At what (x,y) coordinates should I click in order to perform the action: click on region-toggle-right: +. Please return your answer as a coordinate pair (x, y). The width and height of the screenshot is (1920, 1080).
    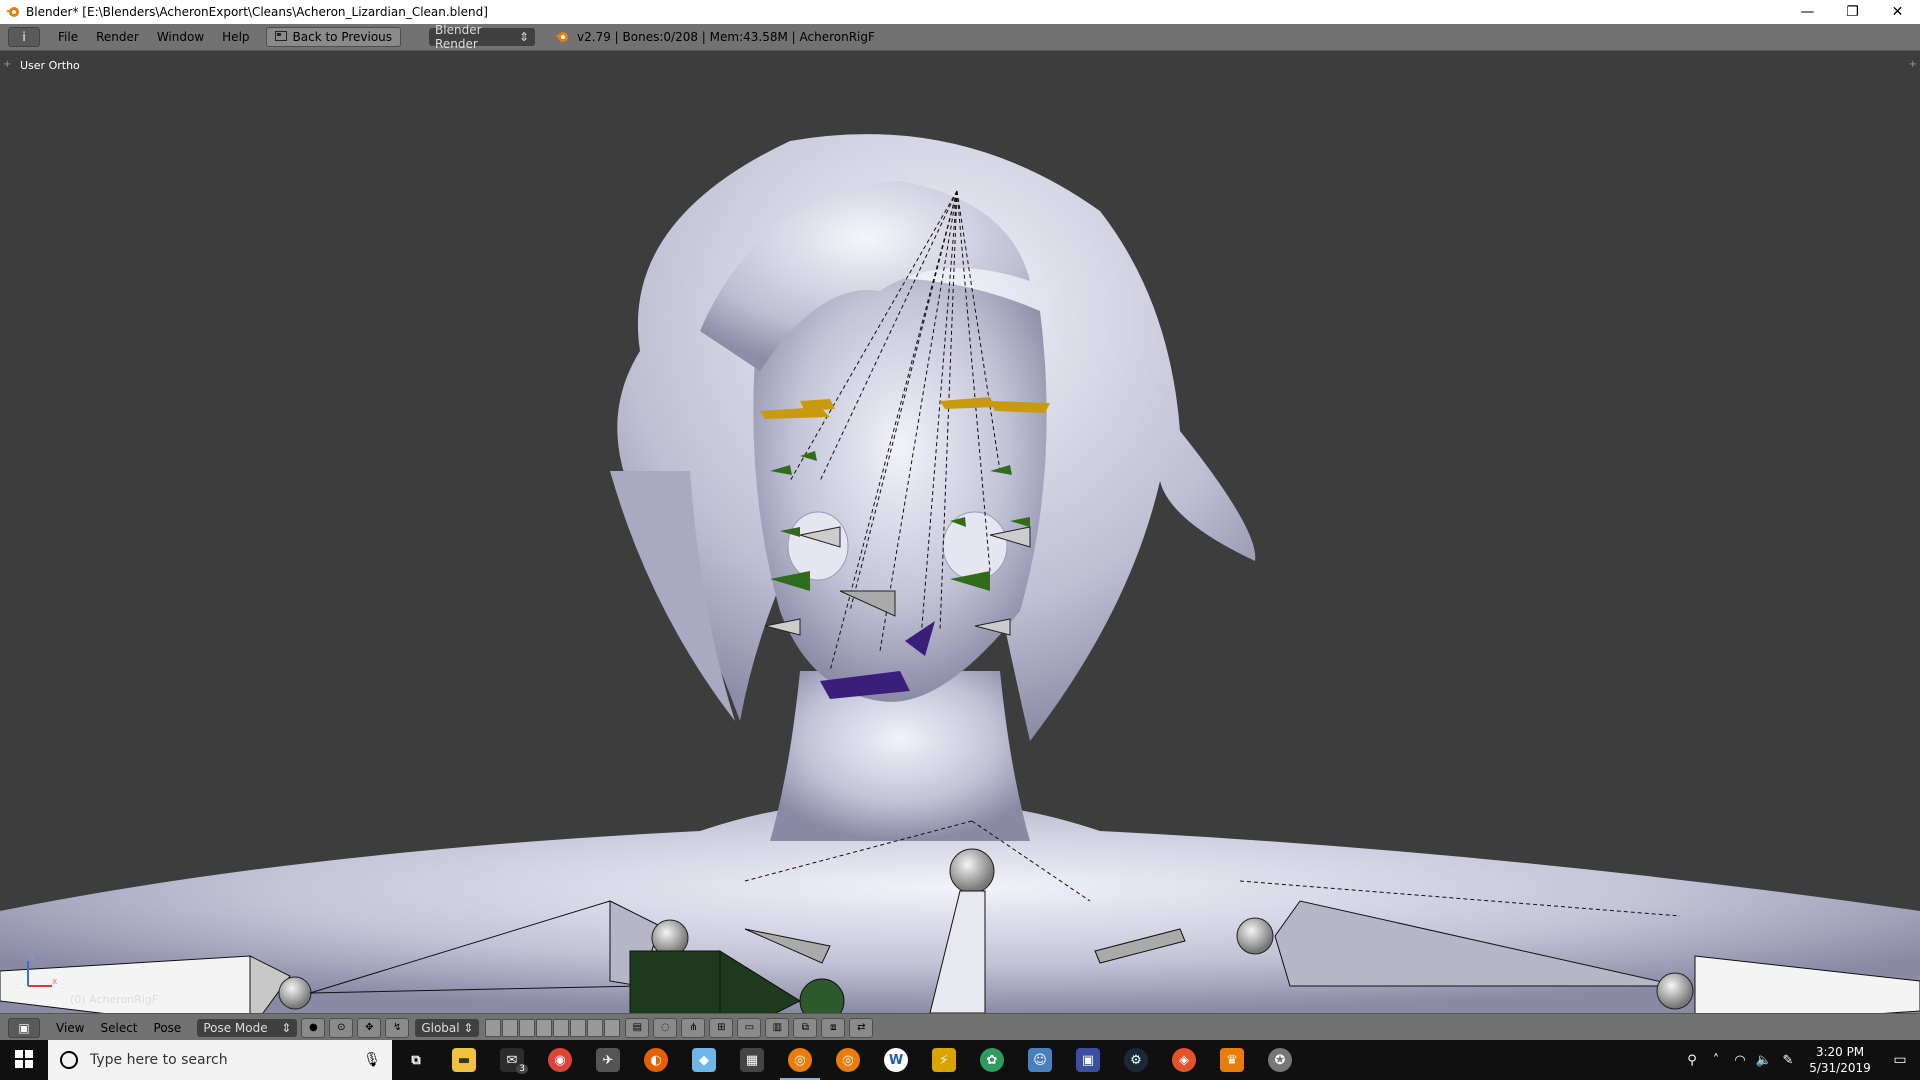
    Looking at the image, I should click on (1913, 64).